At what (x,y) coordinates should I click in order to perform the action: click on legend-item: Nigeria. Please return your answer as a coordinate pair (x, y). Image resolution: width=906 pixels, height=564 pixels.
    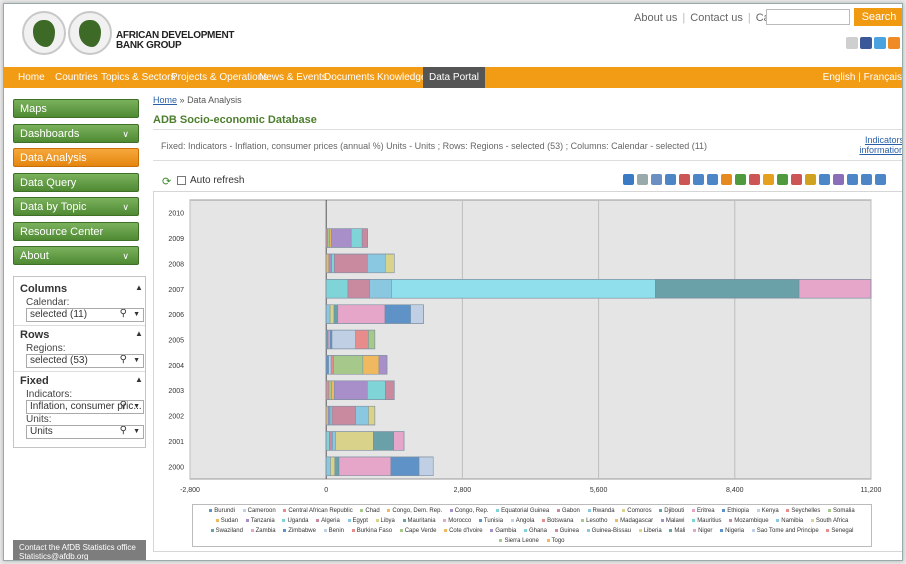
    Looking at the image, I should click on (732, 531).